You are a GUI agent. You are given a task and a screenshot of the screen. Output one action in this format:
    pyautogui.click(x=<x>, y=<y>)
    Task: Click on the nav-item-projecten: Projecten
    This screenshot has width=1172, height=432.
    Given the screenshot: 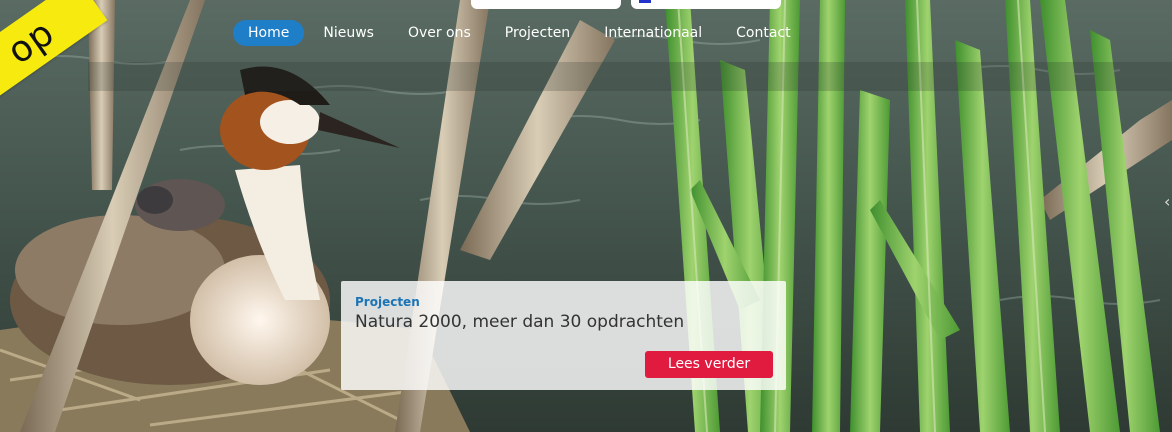 What is the action you would take?
    pyautogui.click(x=537, y=33)
    